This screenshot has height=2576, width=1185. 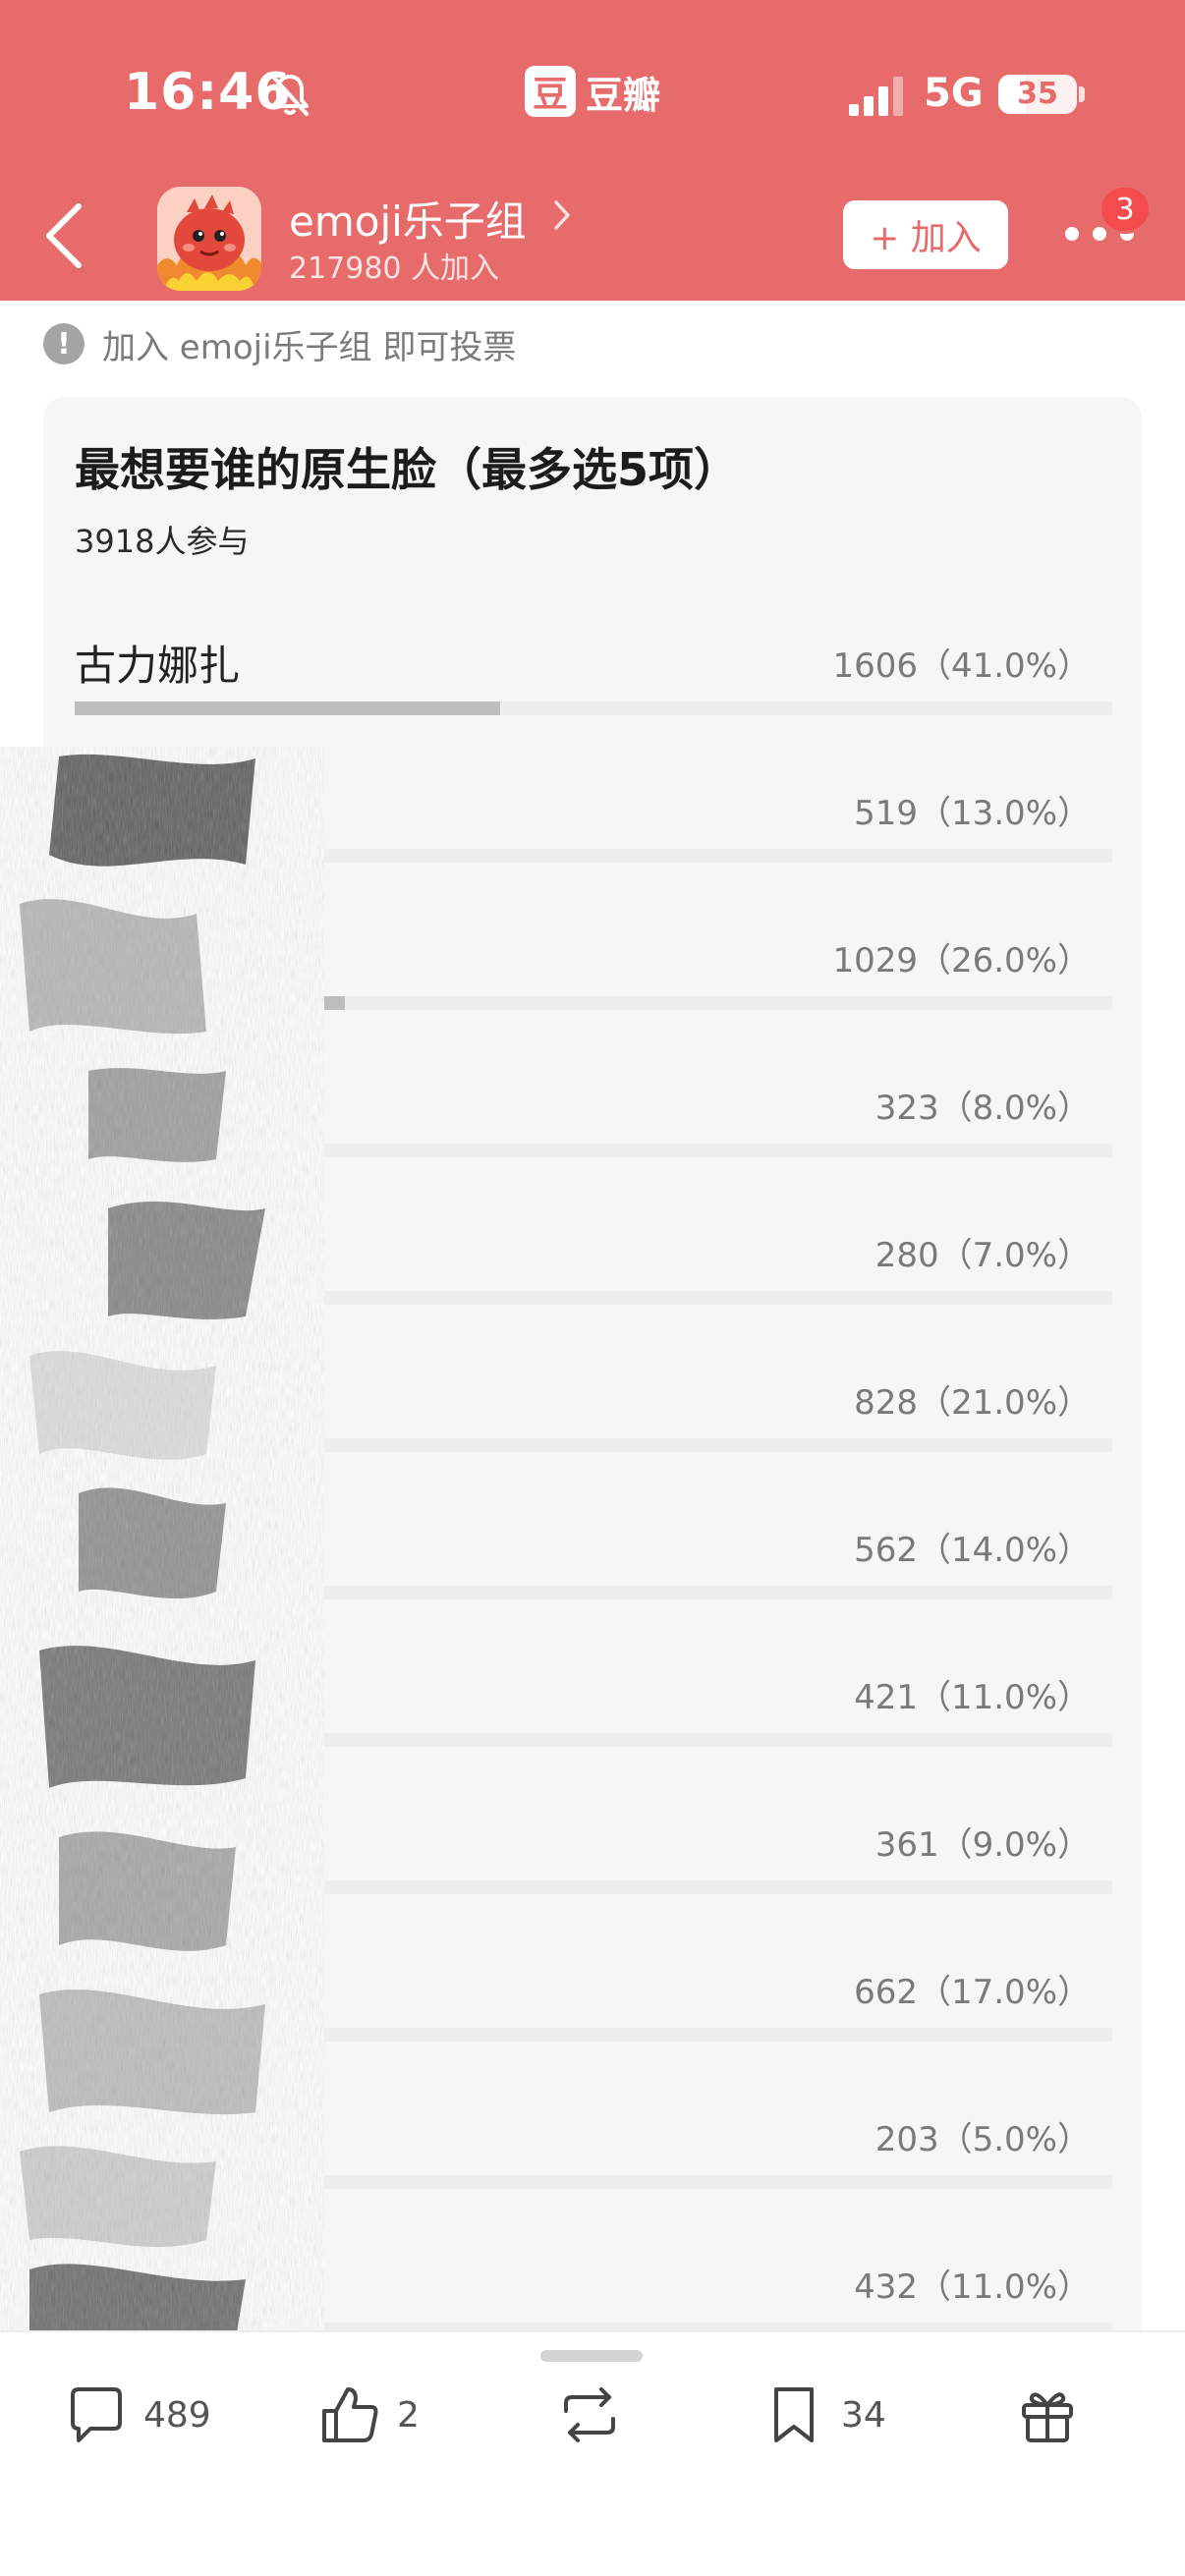 What do you see at coordinates (794, 2414) in the screenshot?
I see `bookmark-icon` at bounding box center [794, 2414].